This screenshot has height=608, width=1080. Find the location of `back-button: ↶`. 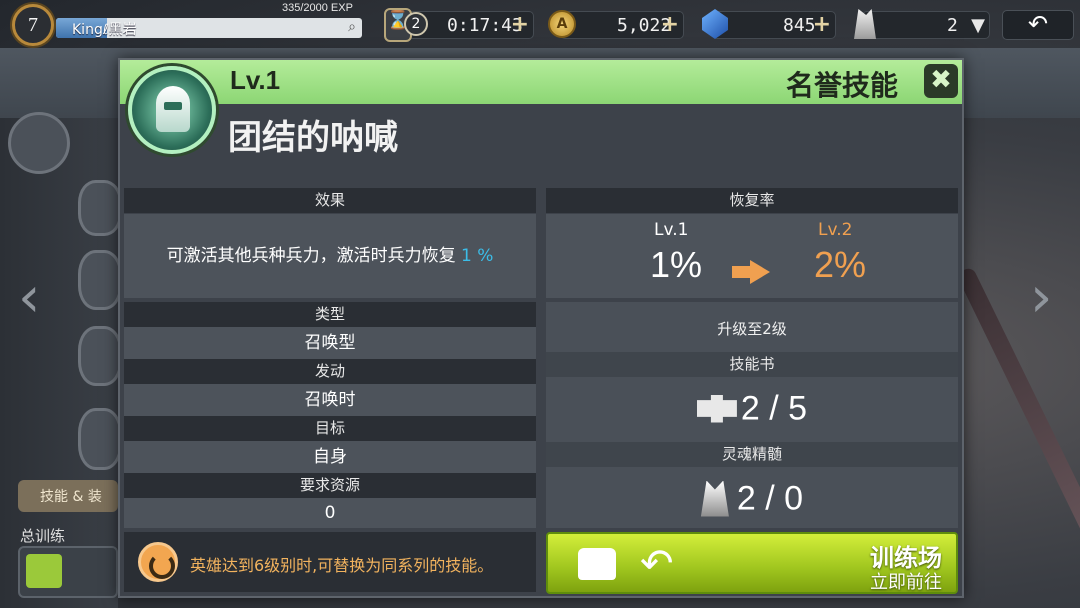

back-button: ↶ is located at coordinates (1038, 25).